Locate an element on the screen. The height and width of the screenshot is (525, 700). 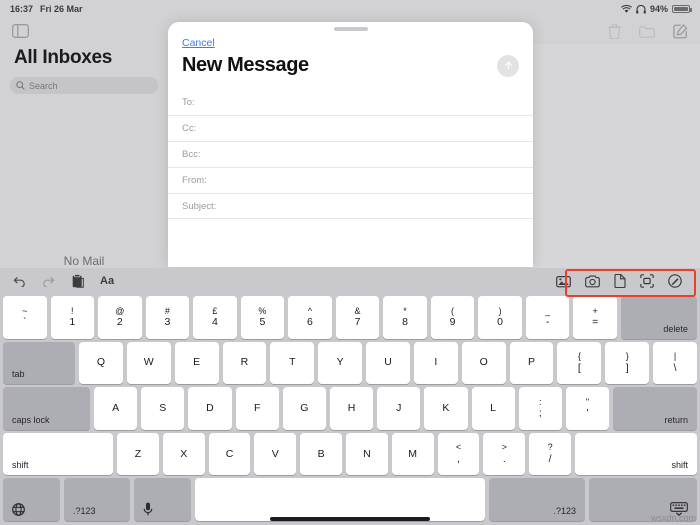
scan-document-icon is located at coordinates (647, 281).